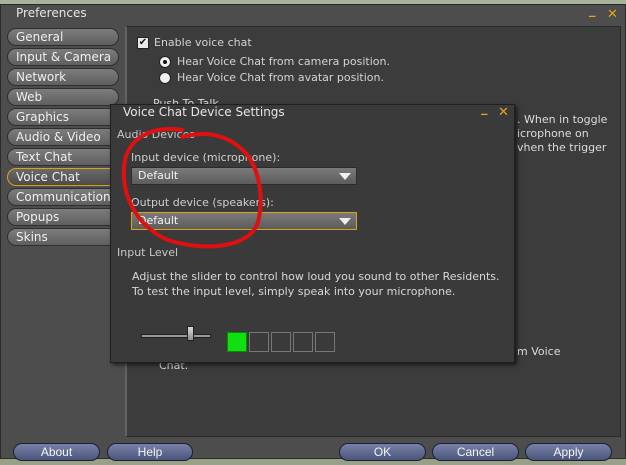 The image size is (626, 465). What do you see at coordinates (612, 14) in the screenshot?
I see `close-icon: ✕` at bounding box center [612, 14].